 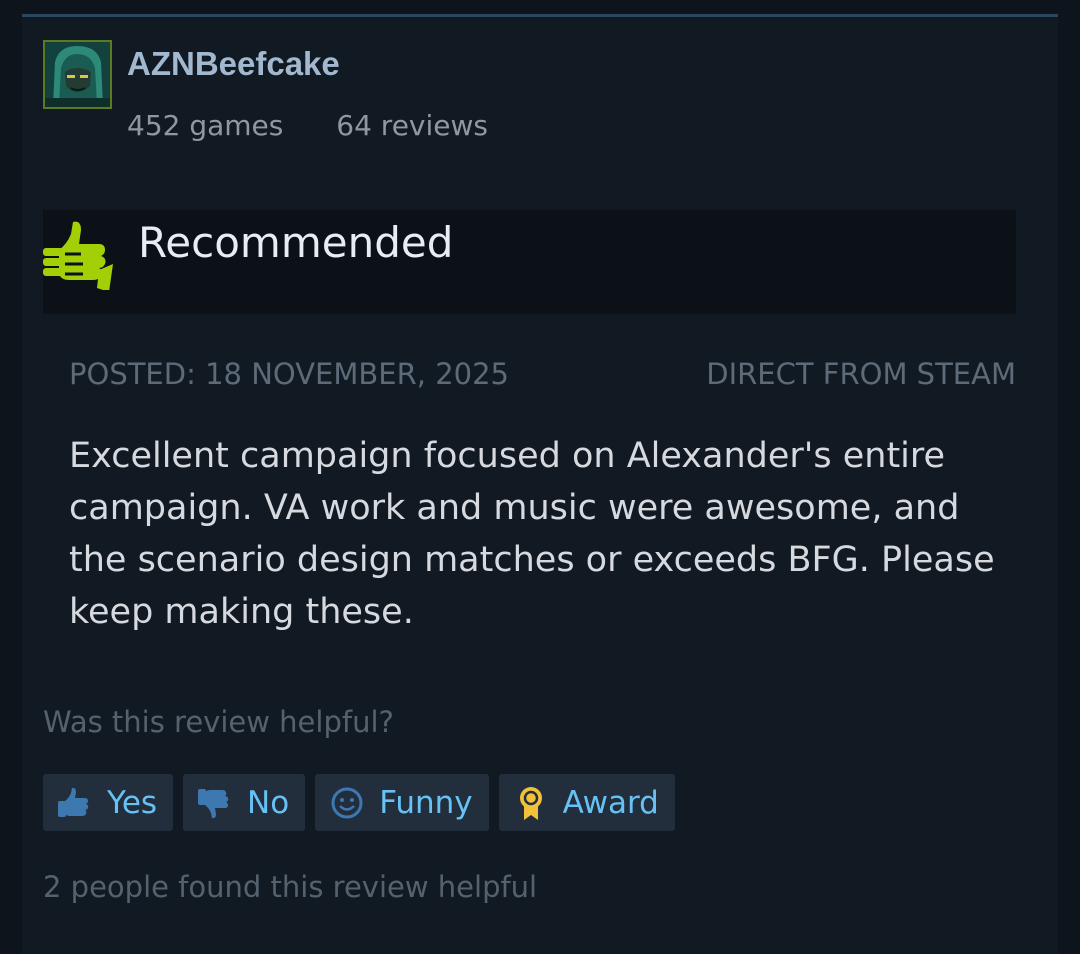 What do you see at coordinates (218, 722) in the screenshot?
I see `helpful-question: Was this review helpful?` at bounding box center [218, 722].